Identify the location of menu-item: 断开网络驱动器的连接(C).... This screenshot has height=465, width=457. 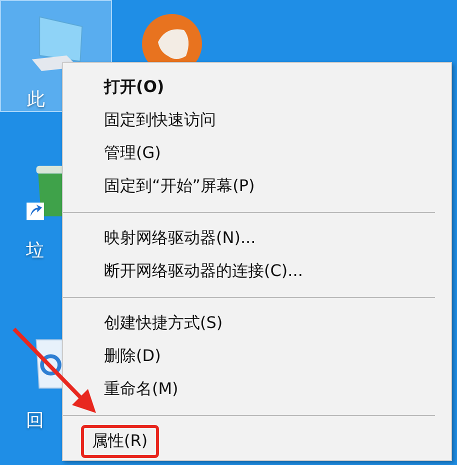
(203, 271).